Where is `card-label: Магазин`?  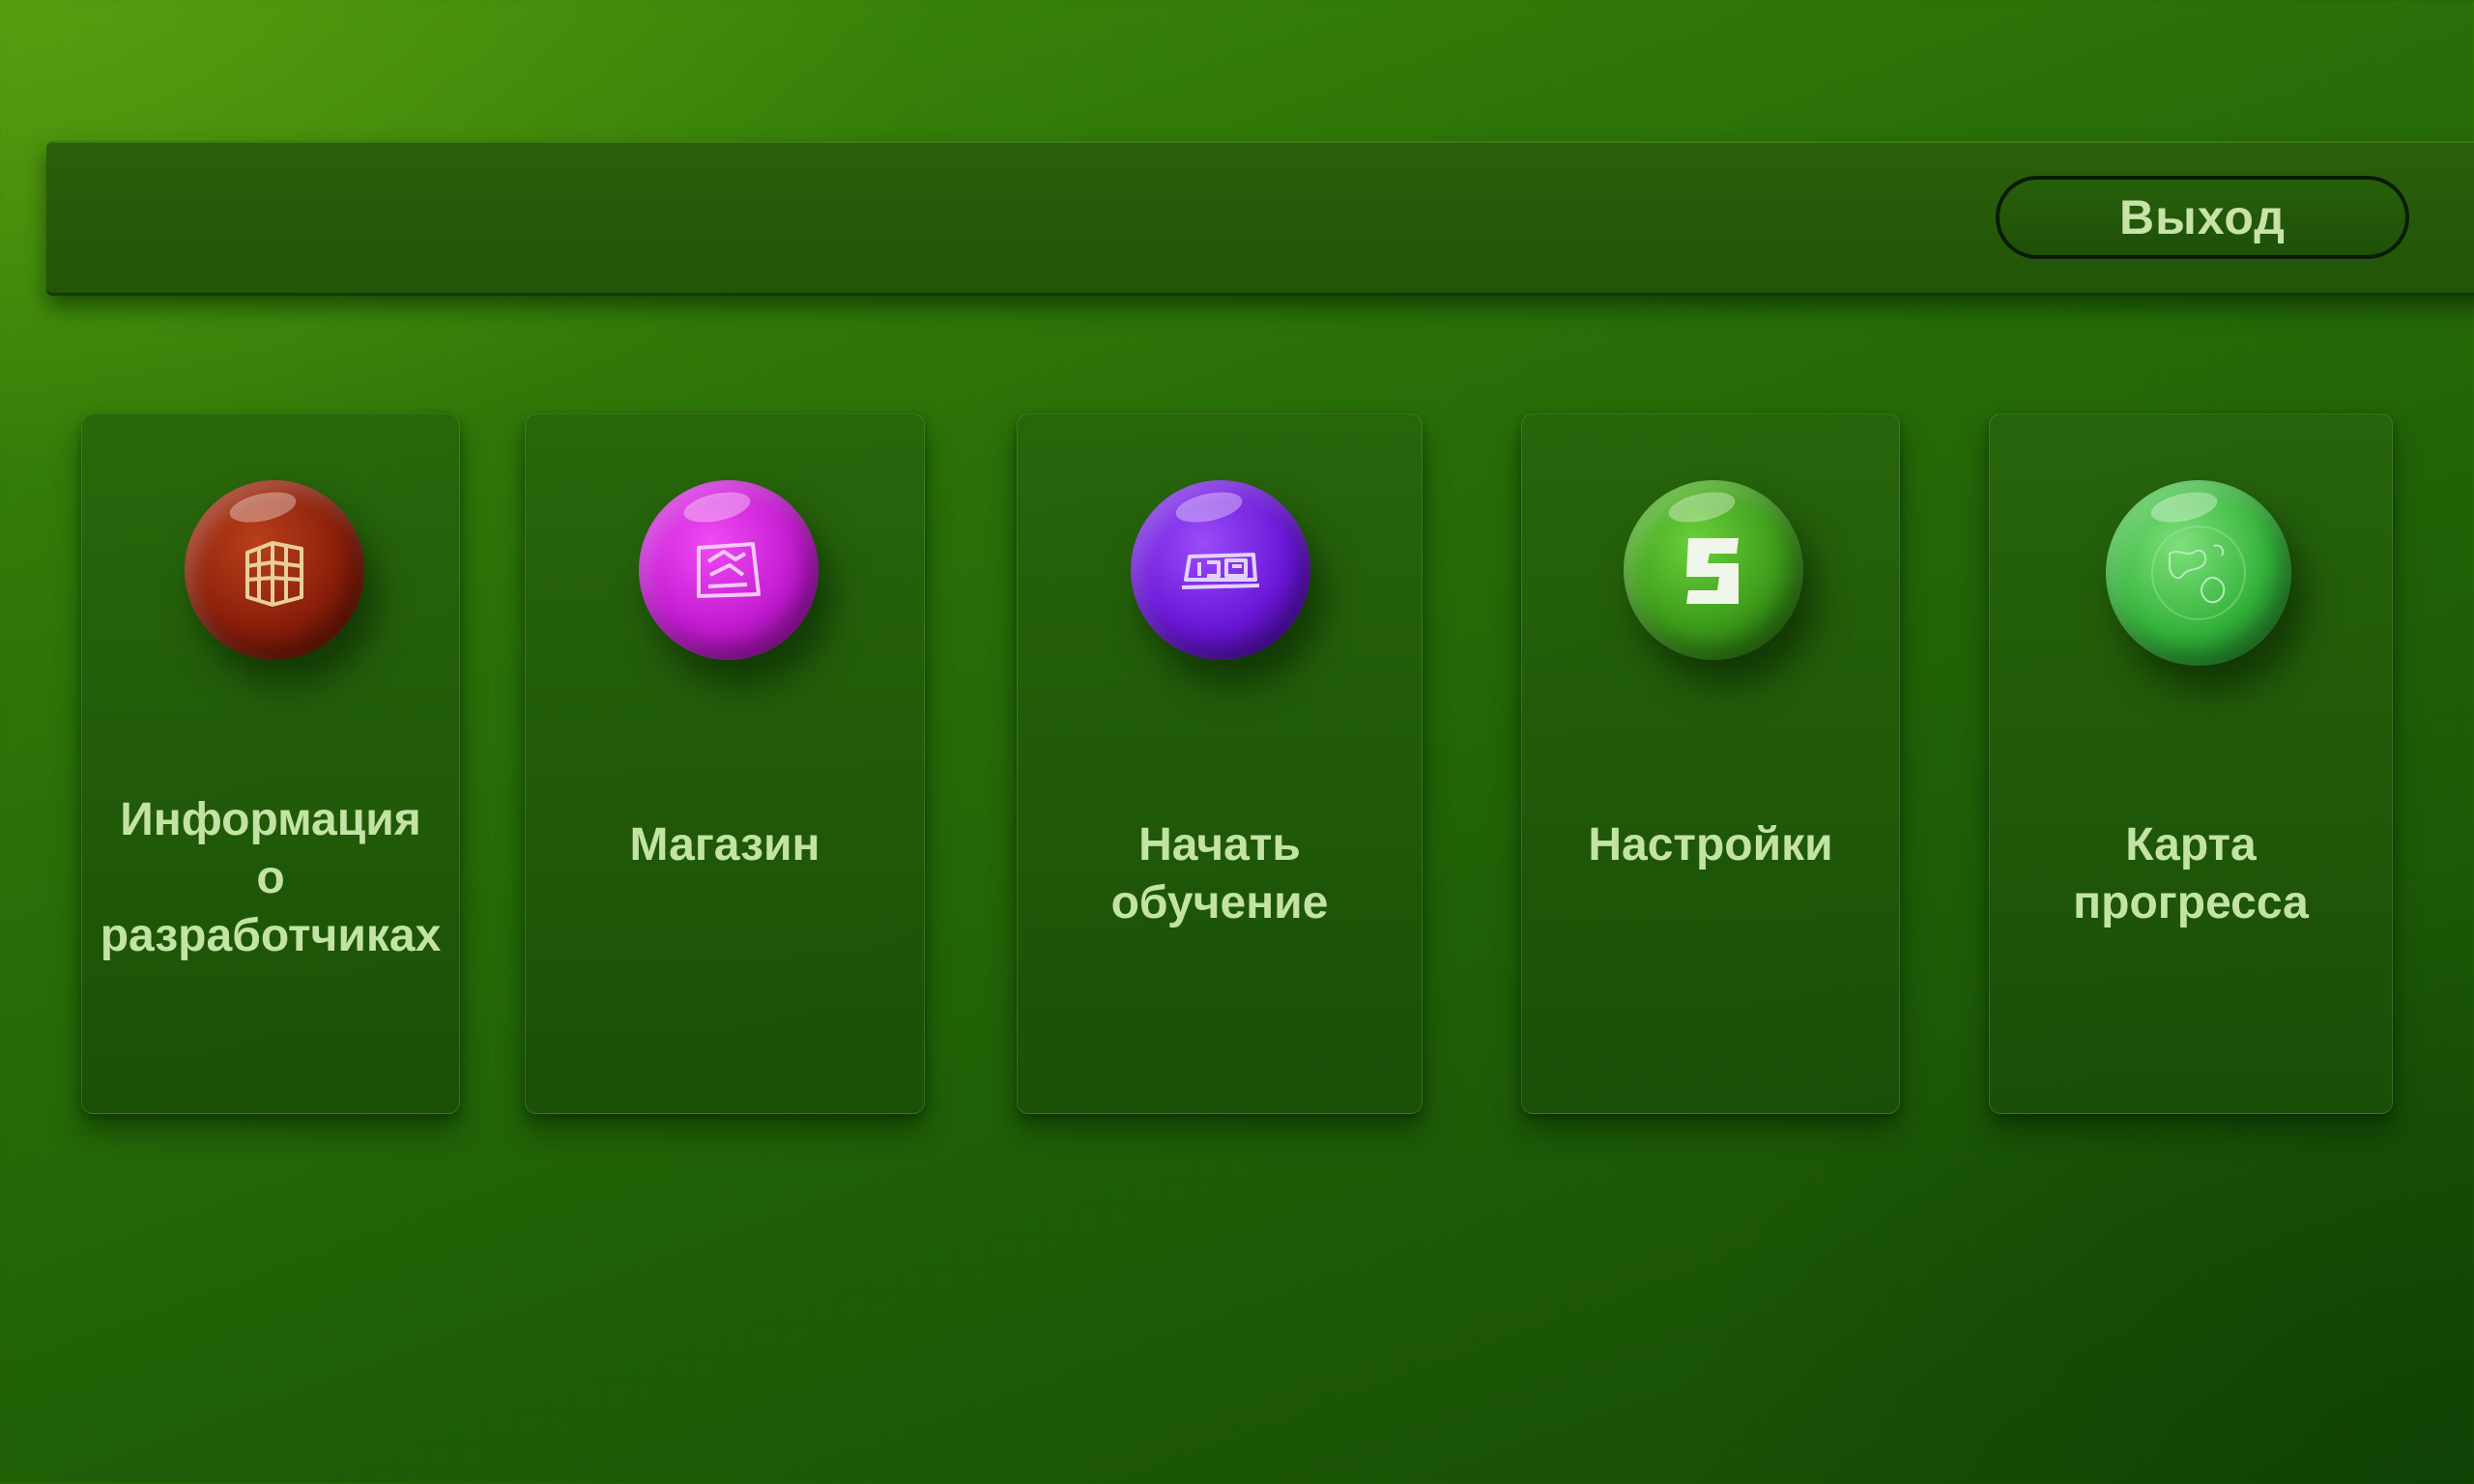
card-label: Магазин is located at coordinates (725, 845).